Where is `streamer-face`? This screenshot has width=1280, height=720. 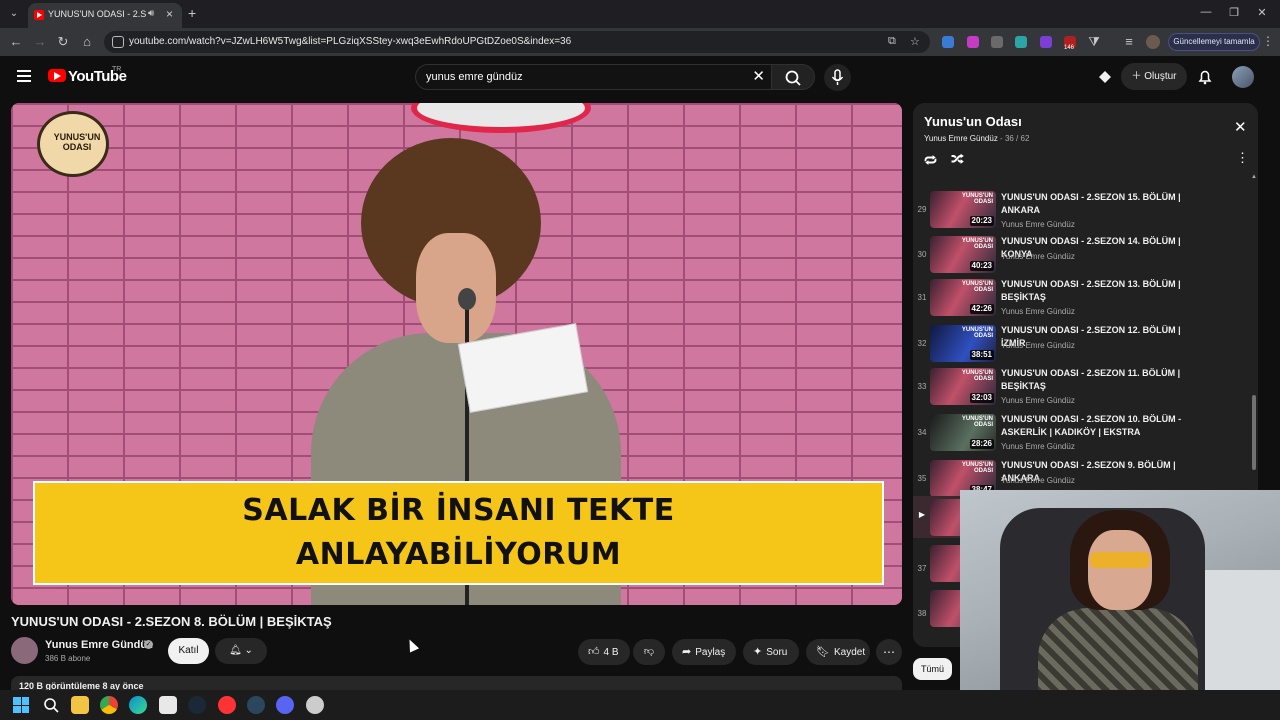
streamer-face is located at coordinates (1120, 570).